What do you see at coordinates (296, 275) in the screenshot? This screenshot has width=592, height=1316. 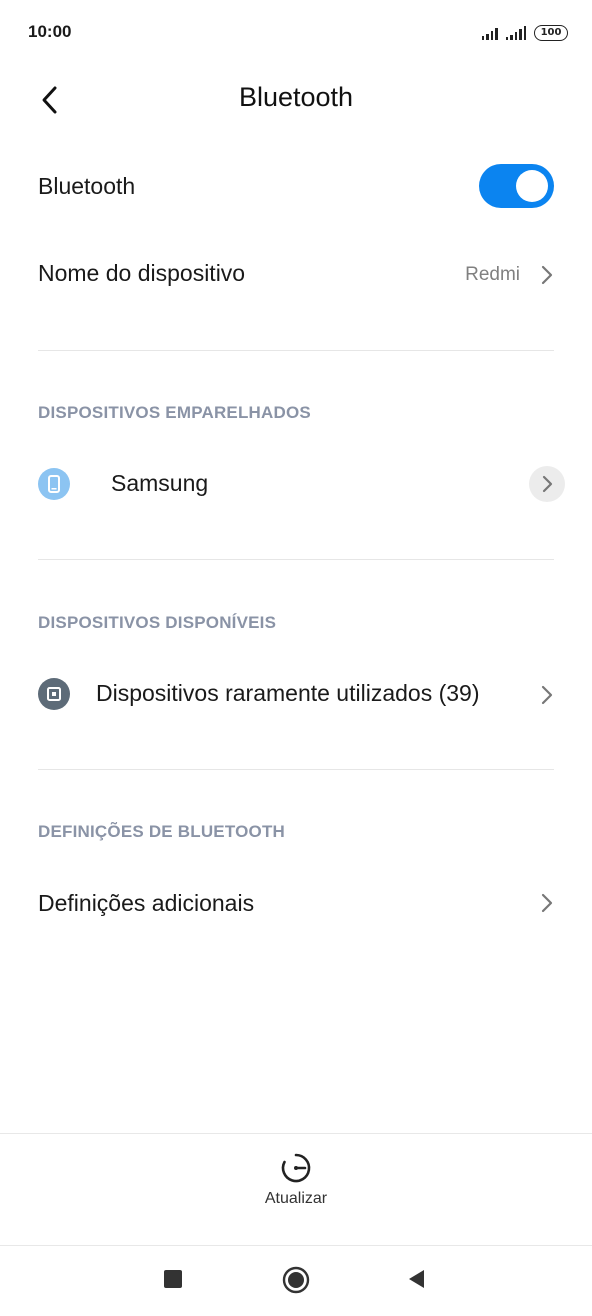 I see `device-name-row: Nome do dispositivo Redmi` at bounding box center [296, 275].